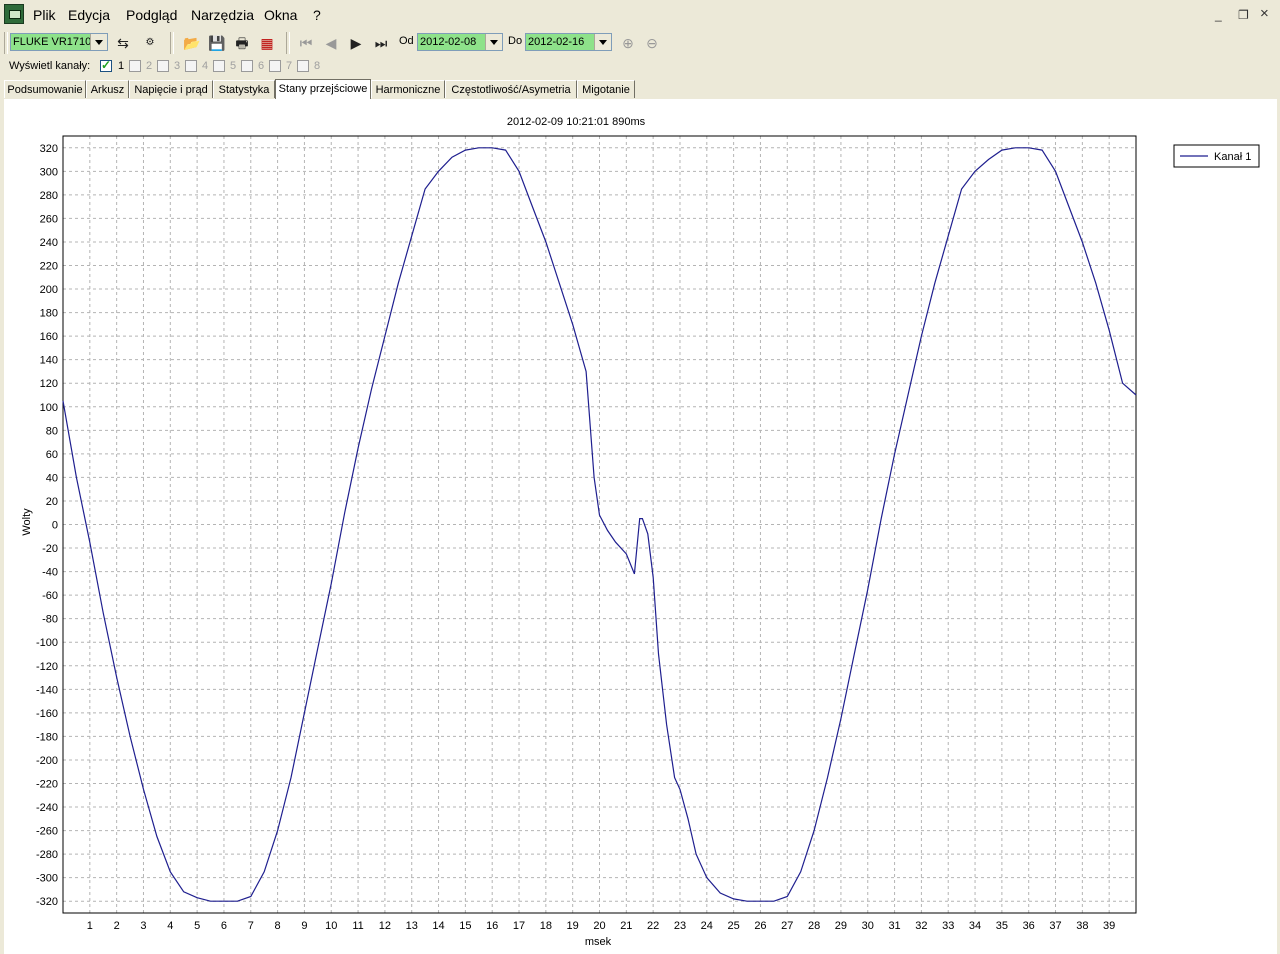 The width and height of the screenshot is (1280, 954). What do you see at coordinates (356, 43) in the screenshot?
I see `next-record-icon: ▶` at bounding box center [356, 43].